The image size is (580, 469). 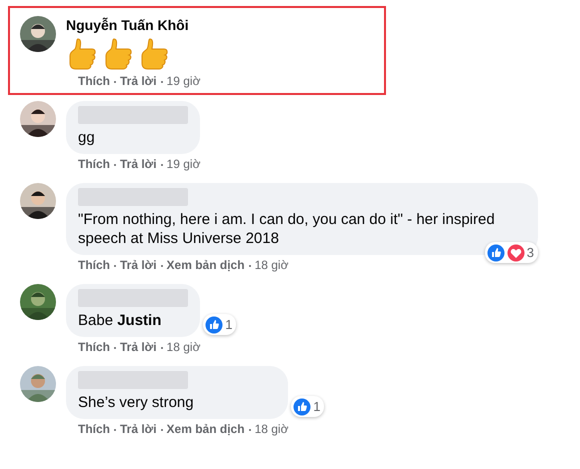 What do you see at coordinates (511, 252) in the screenshot?
I see `reaction-count: 3` at bounding box center [511, 252].